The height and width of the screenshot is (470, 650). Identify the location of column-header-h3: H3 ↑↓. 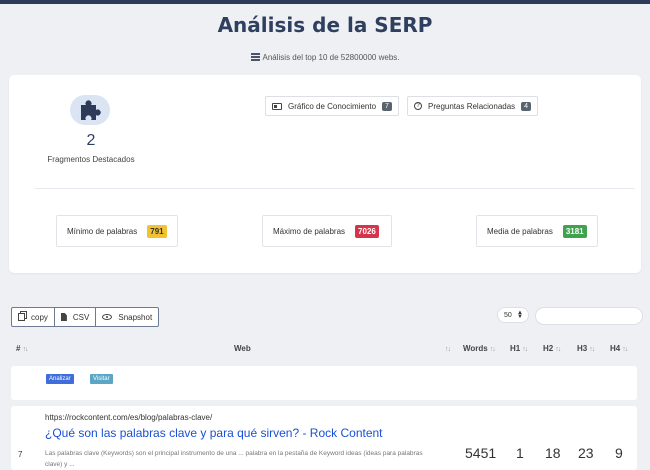
(586, 348).